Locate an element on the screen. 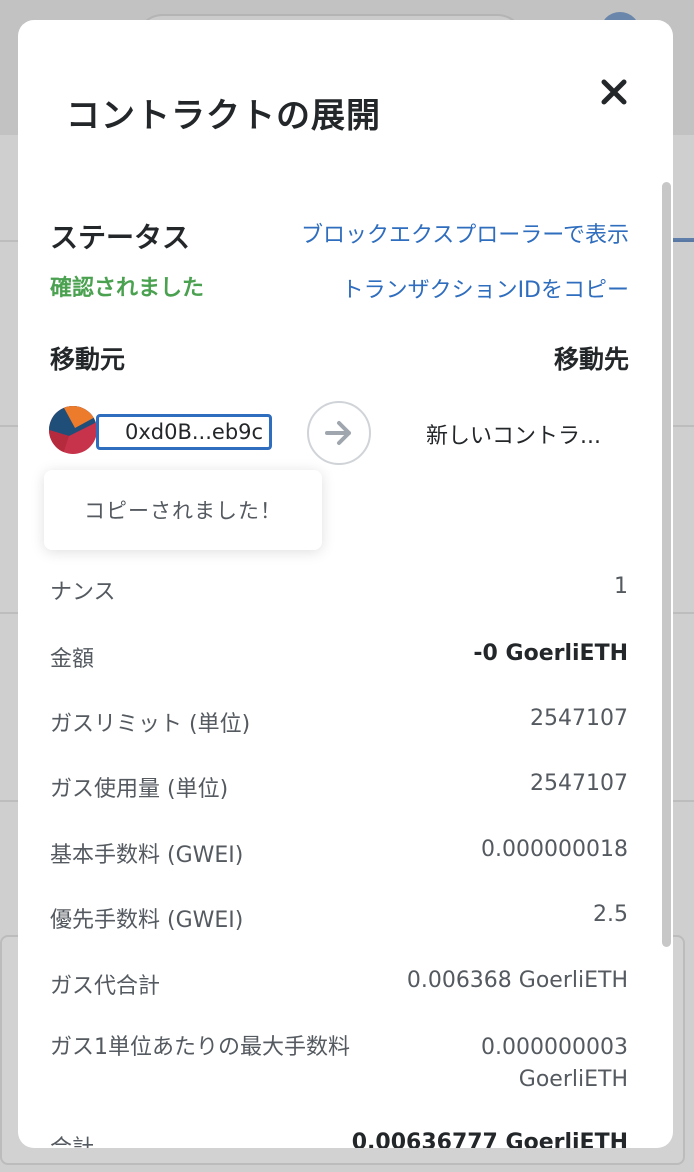 The width and height of the screenshot is (694, 1172). view-on-explorer-link: ブロックエクスプローラーで表示 is located at coordinates (465, 233).